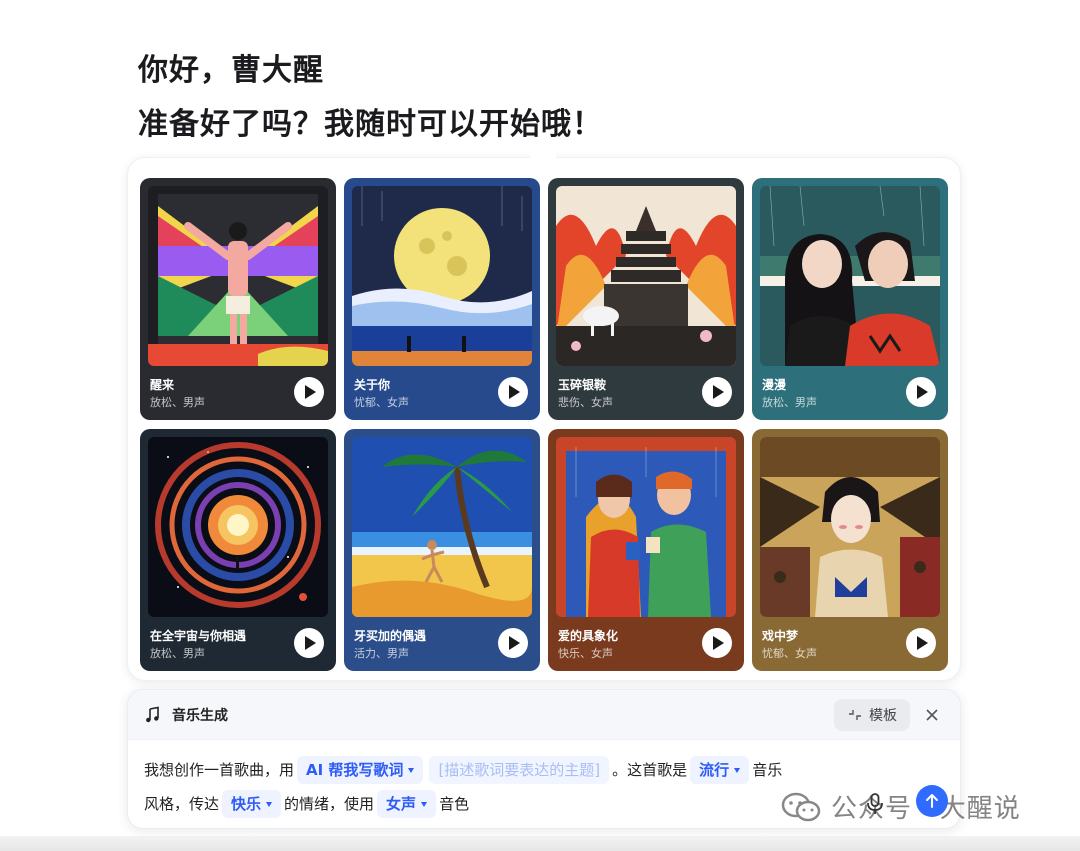 This screenshot has height=851, width=1080. I want to click on greeting-line-1: 你好，曹大醒, so click(231, 70).